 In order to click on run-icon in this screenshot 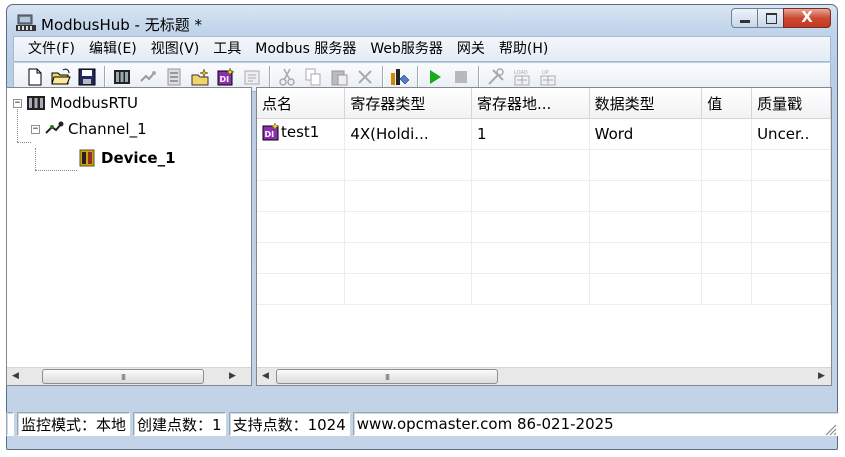, I will do `click(435, 77)`.